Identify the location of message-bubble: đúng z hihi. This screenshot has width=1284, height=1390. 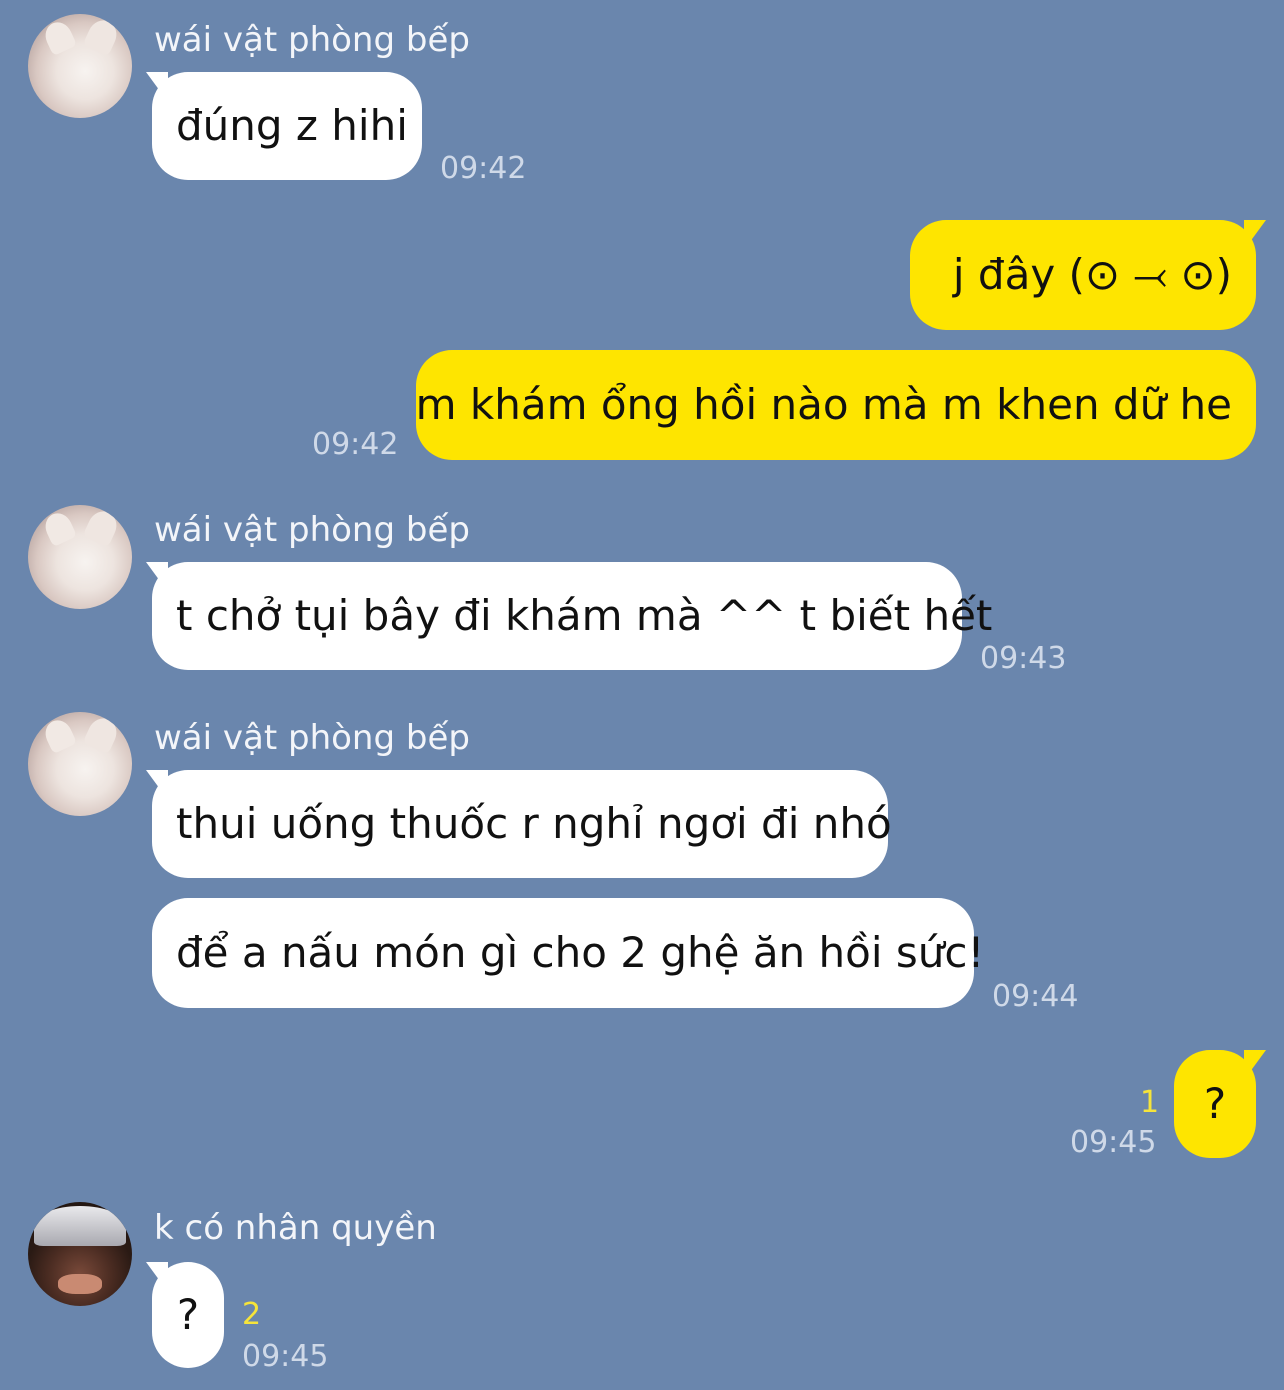
(287, 126).